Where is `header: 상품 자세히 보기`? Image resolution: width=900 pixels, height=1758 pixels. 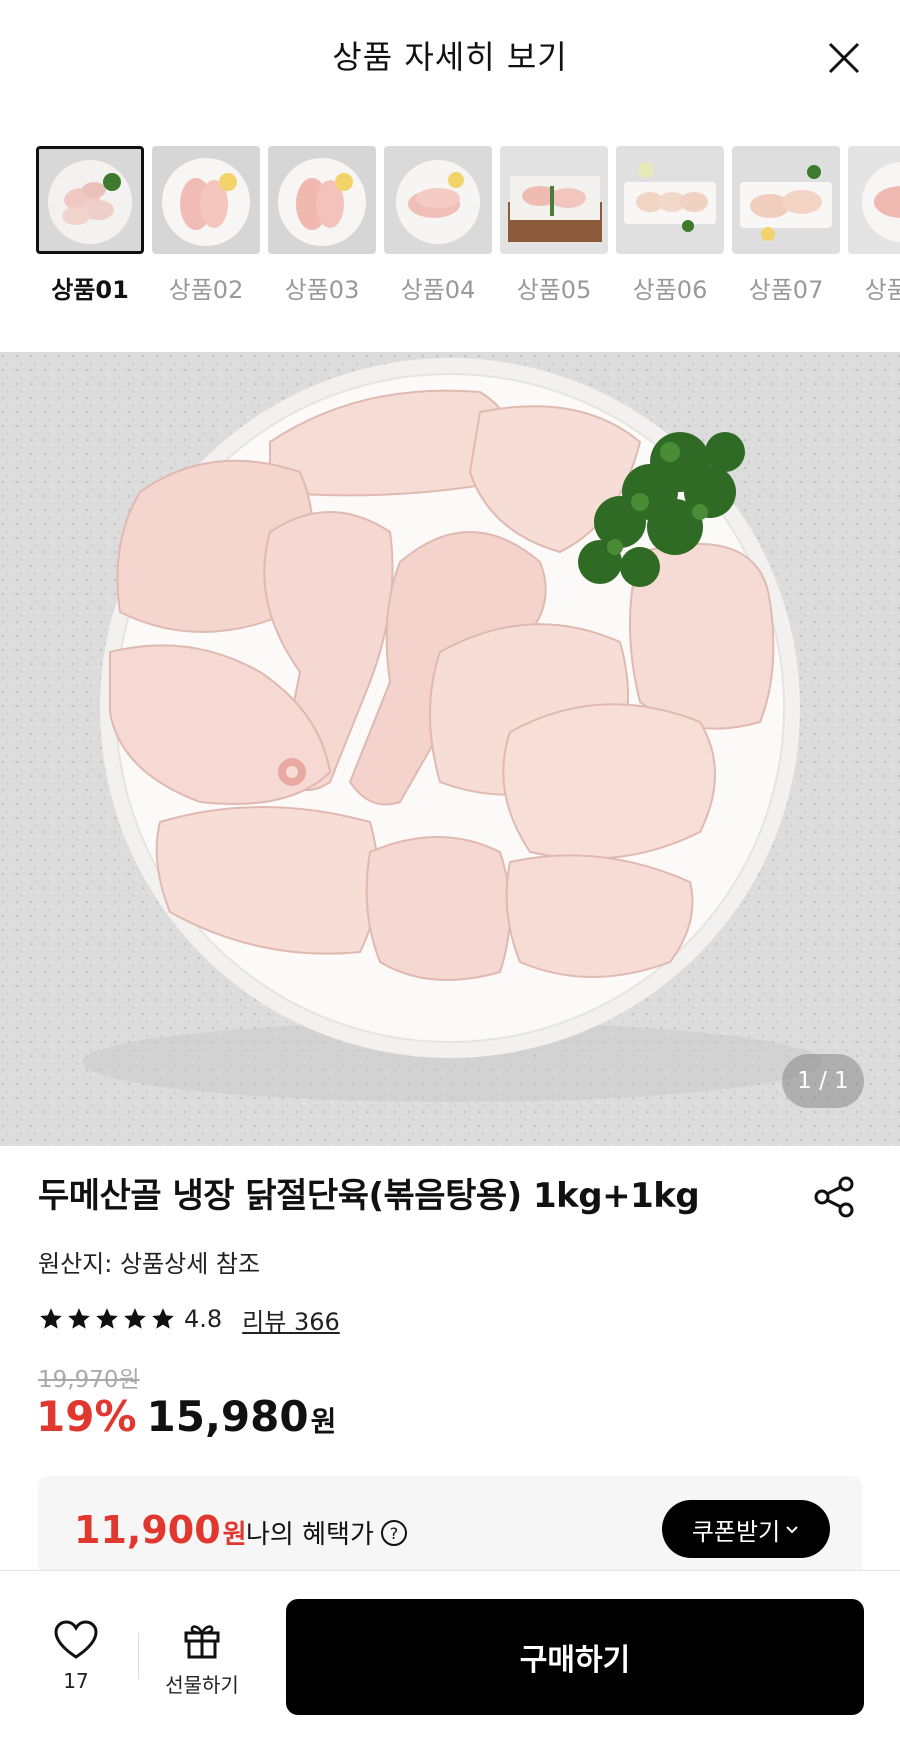
header: 상품 자세히 보기 is located at coordinates (450, 56).